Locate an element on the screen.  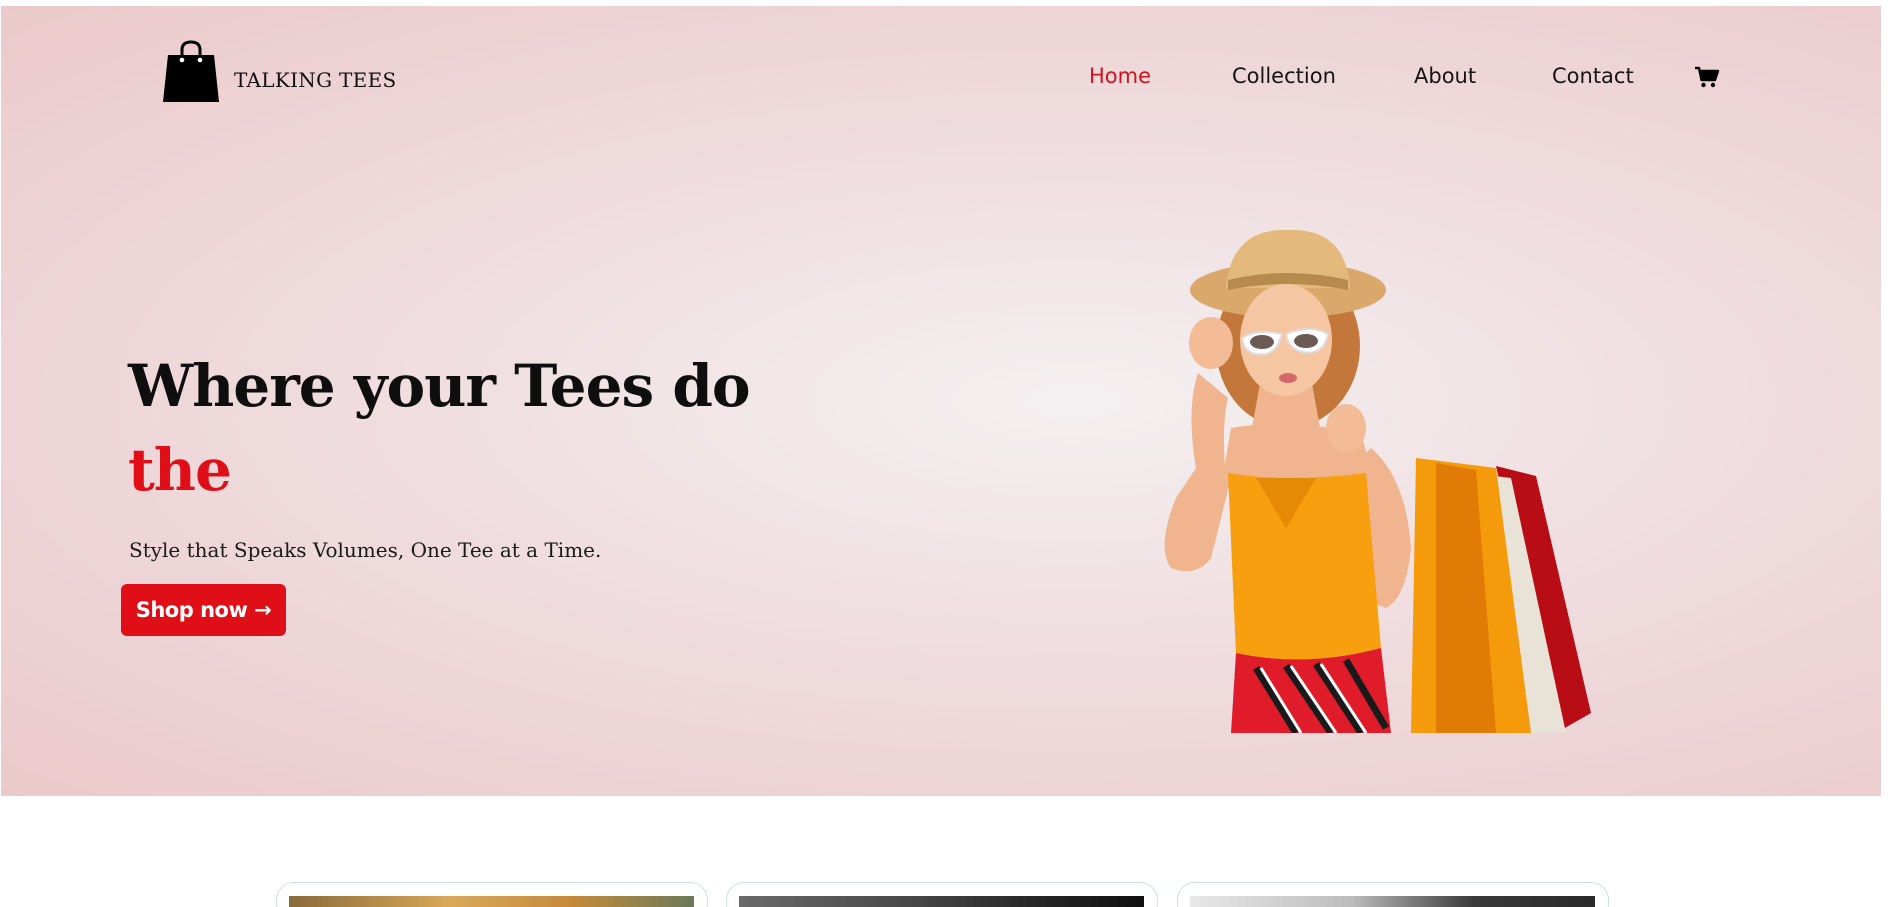
nav-about: About is located at coordinates (1445, 76).